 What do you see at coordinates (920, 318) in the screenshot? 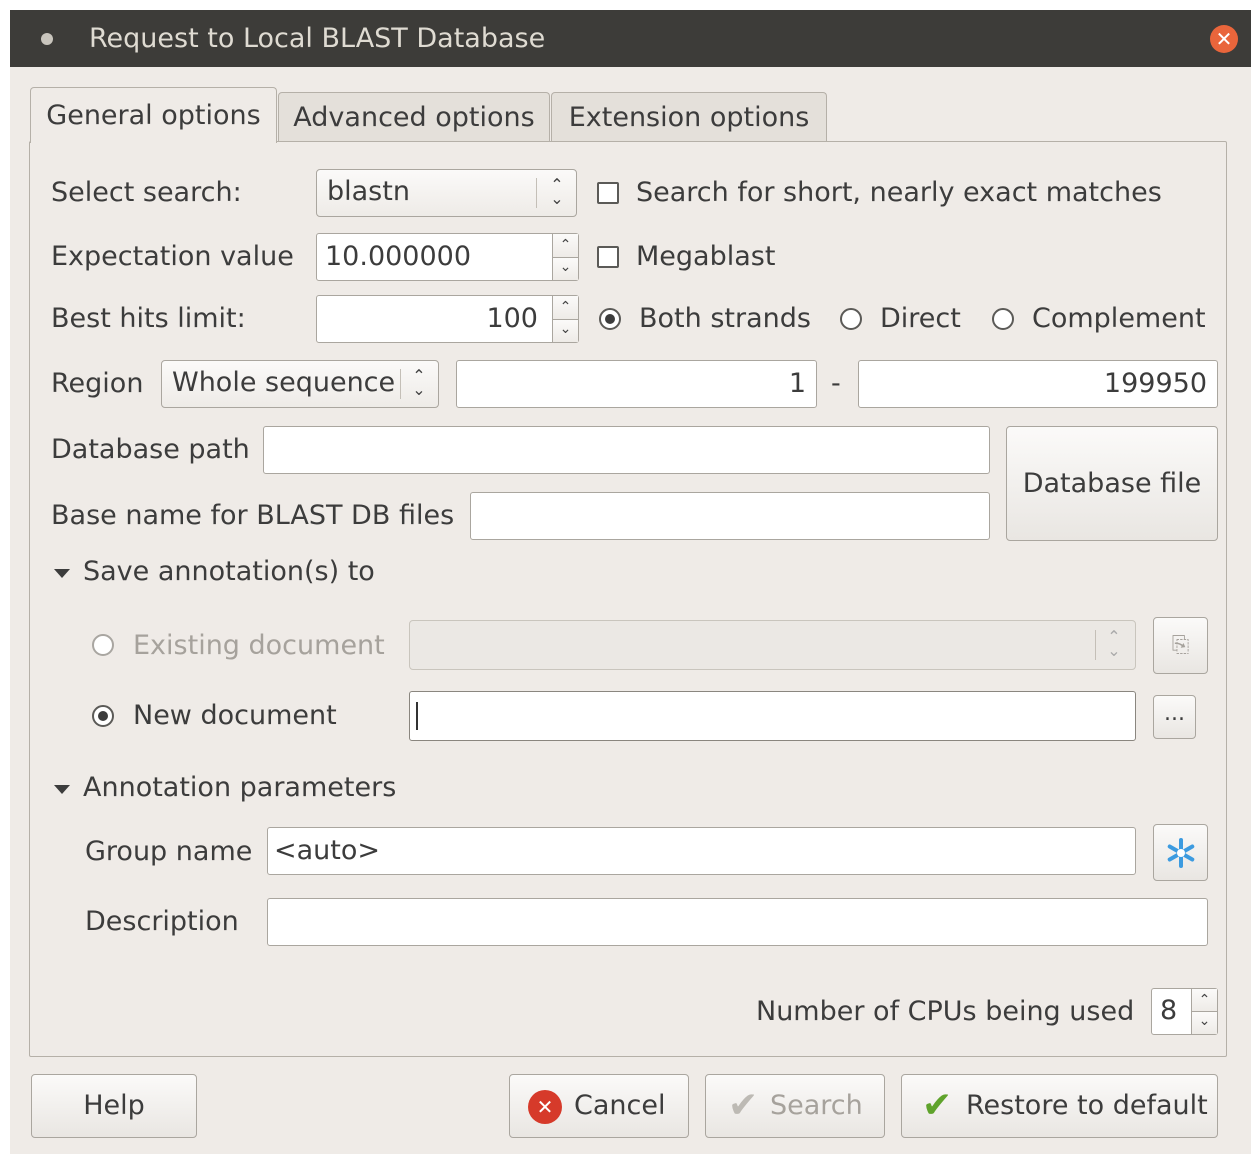
I see `direct-label: Direct` at bounding box center [920, 318].